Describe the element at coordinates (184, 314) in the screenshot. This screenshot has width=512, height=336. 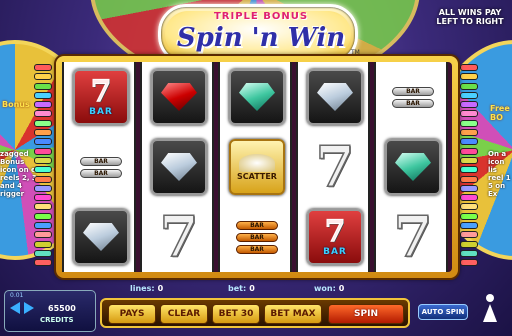
I see `clear-button: CLEAR` at that location.